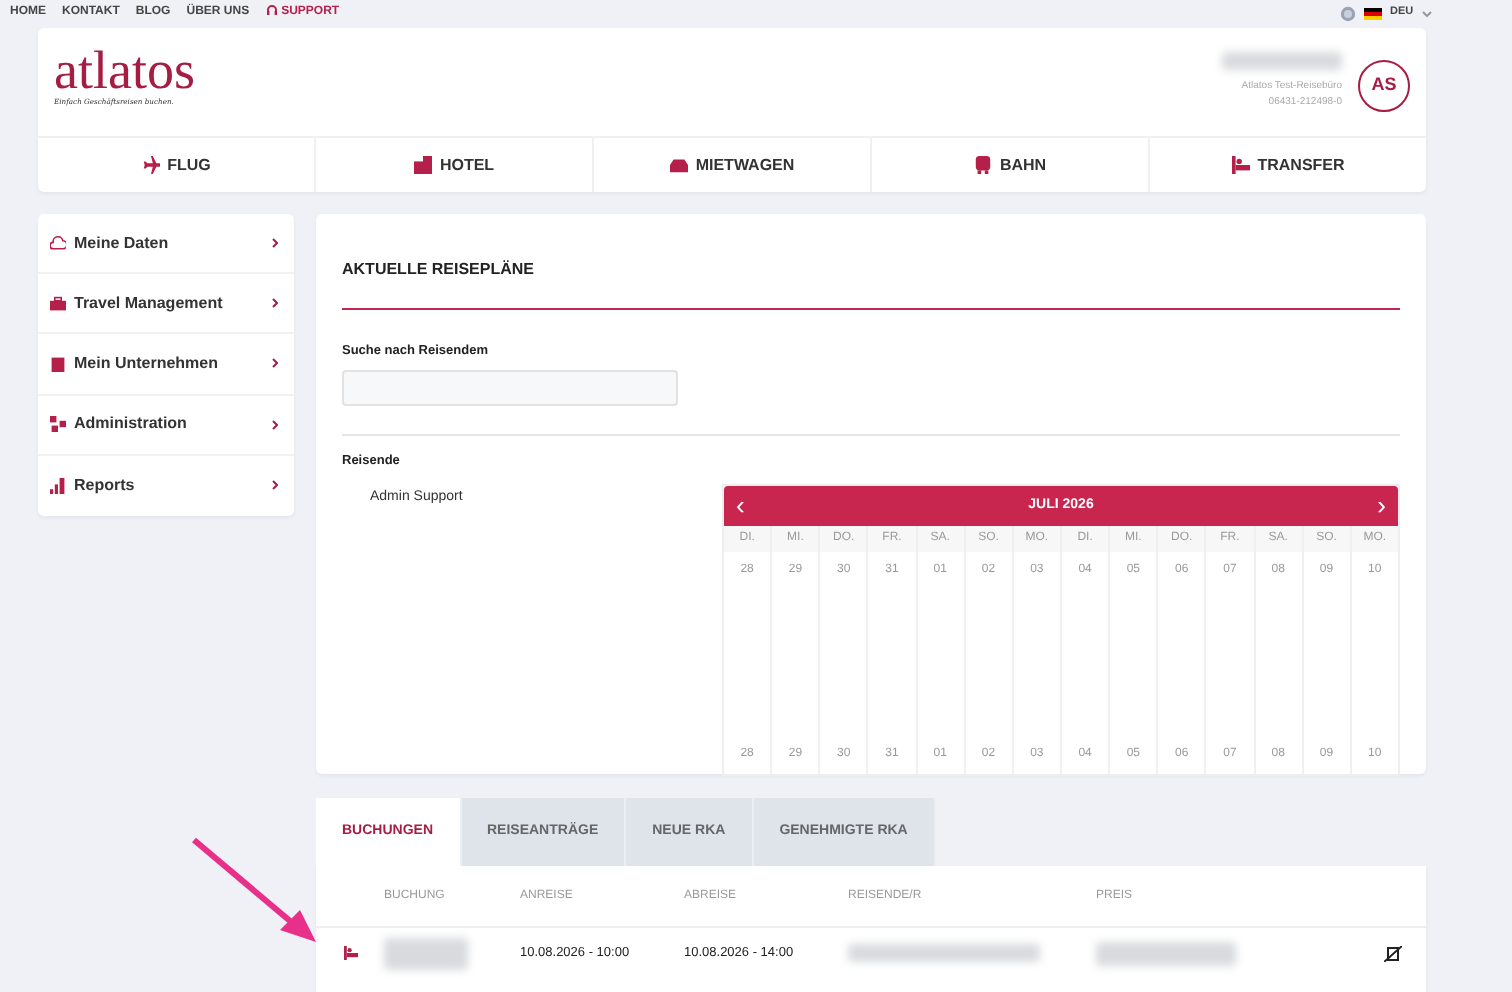 The height and width of the screenshot is (992, 1512). What do you see at coordinates (678, 165) in the screenshot?
I see `car-icon` at bounding box center [678, 165].